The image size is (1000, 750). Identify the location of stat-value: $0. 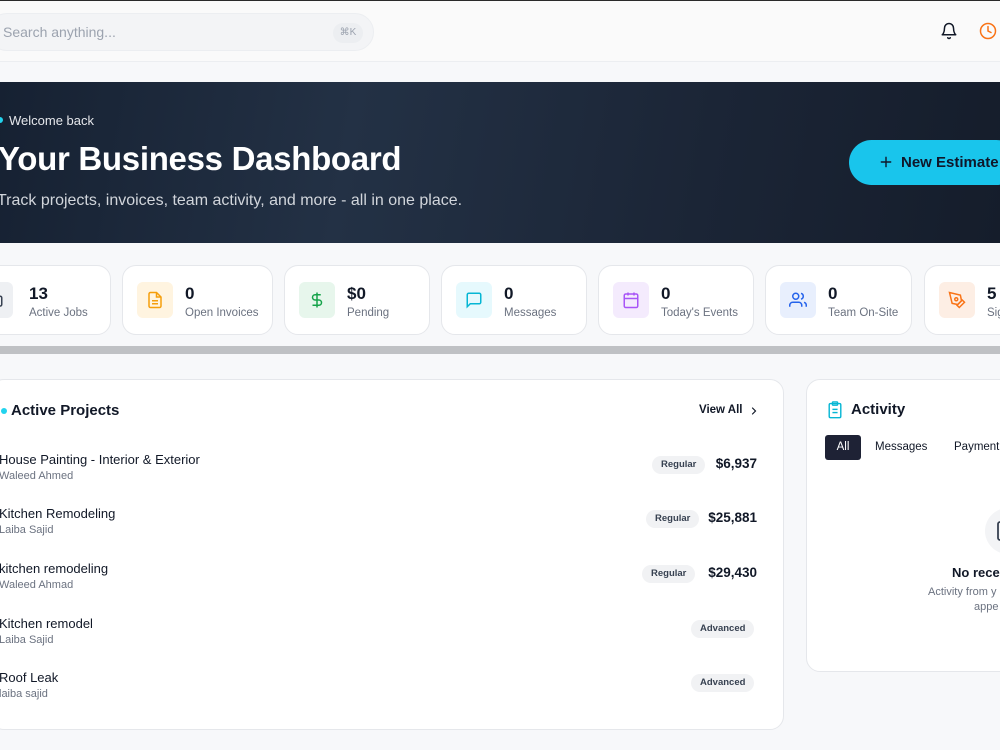
(356, 293).